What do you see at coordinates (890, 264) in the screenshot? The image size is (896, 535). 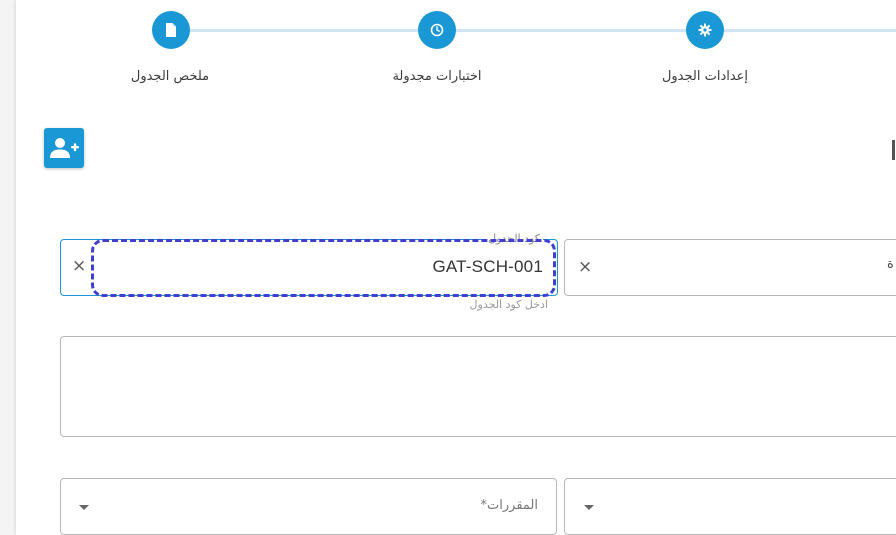 I see `right-field-partial-text: ة` at bounding box center [890, 264].